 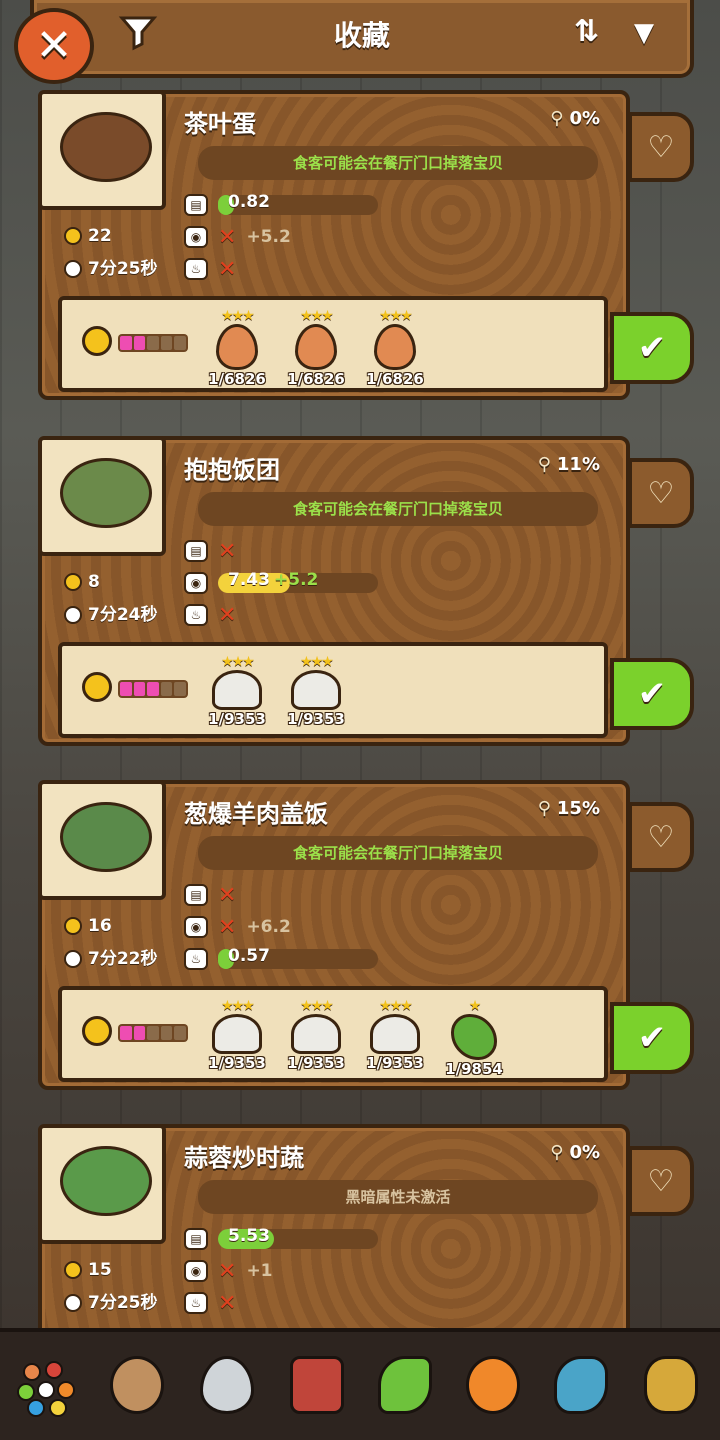 I want to click on effect-note: 黑暗属性未激活, so click(x=398, y=1197).